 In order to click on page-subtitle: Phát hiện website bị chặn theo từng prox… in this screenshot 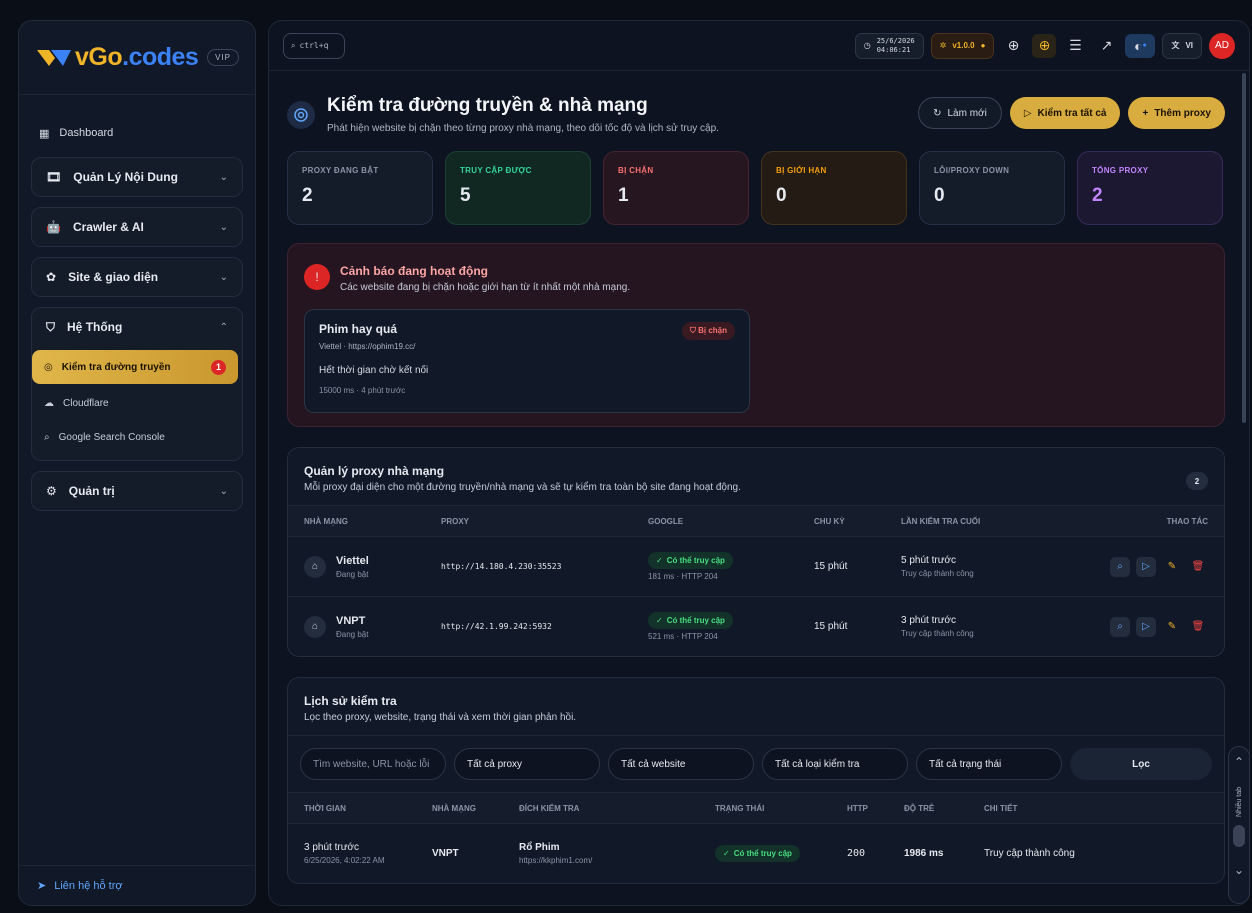, I will do `click(523, 128)`.